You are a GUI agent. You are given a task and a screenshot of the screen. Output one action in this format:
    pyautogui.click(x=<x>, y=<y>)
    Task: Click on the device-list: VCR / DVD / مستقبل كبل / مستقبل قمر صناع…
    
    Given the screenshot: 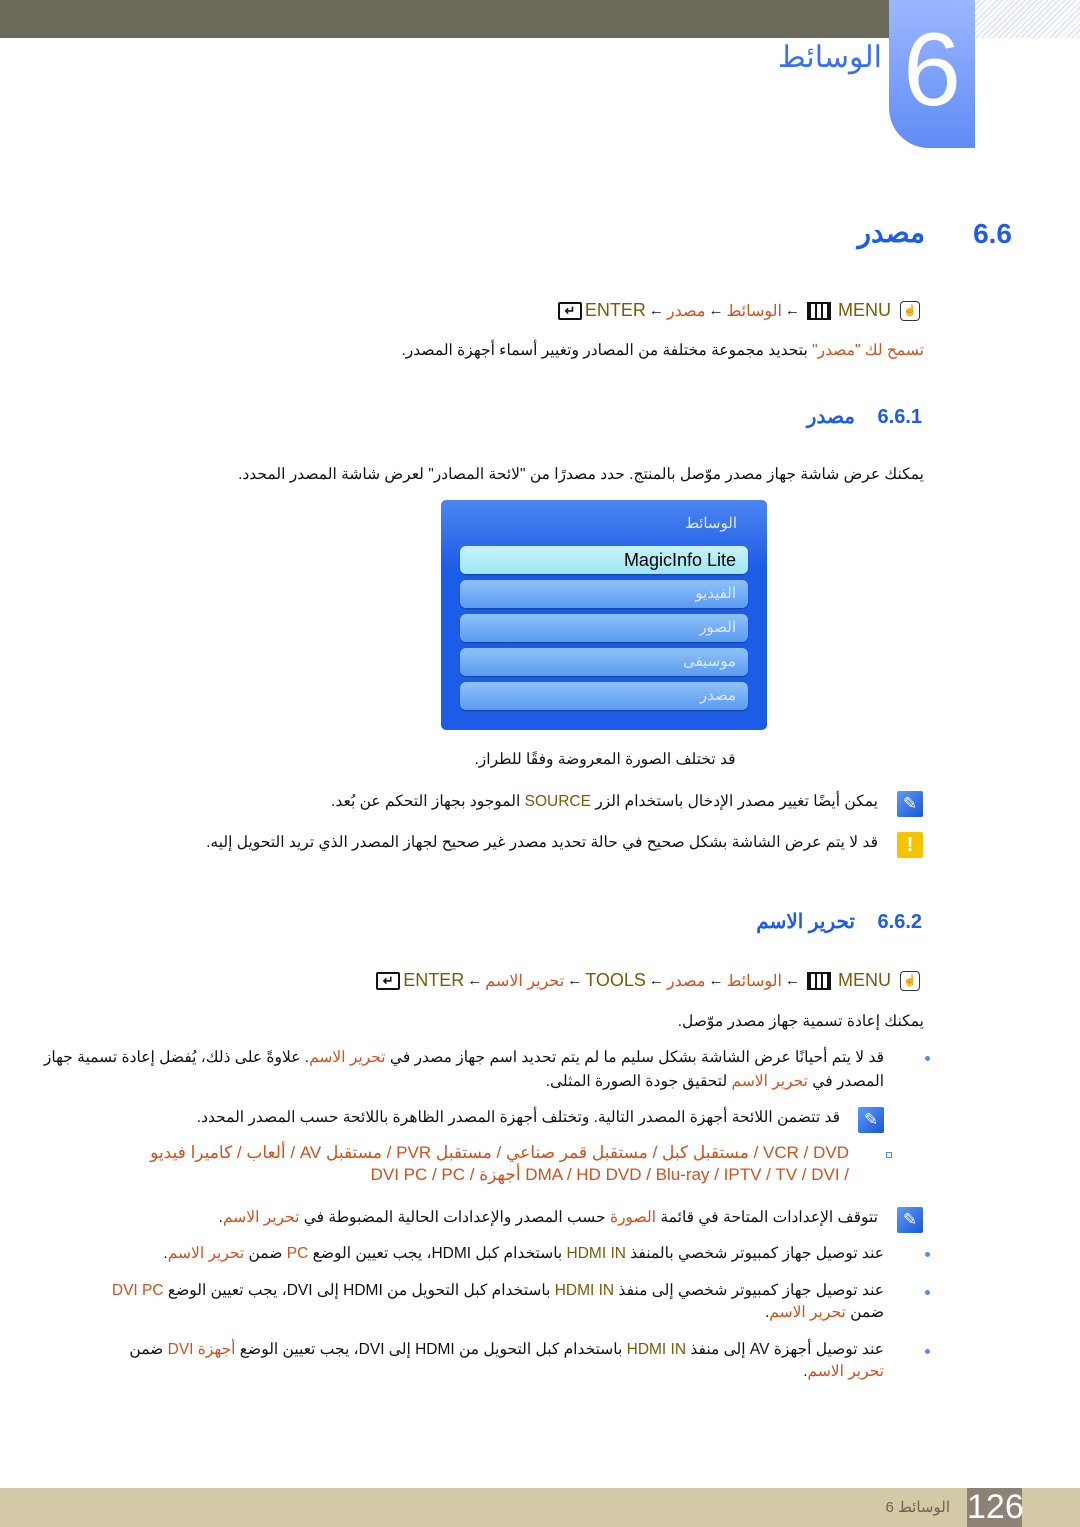 What is the action you would take?
    pyautogui.click(x=499, y=1153)
    